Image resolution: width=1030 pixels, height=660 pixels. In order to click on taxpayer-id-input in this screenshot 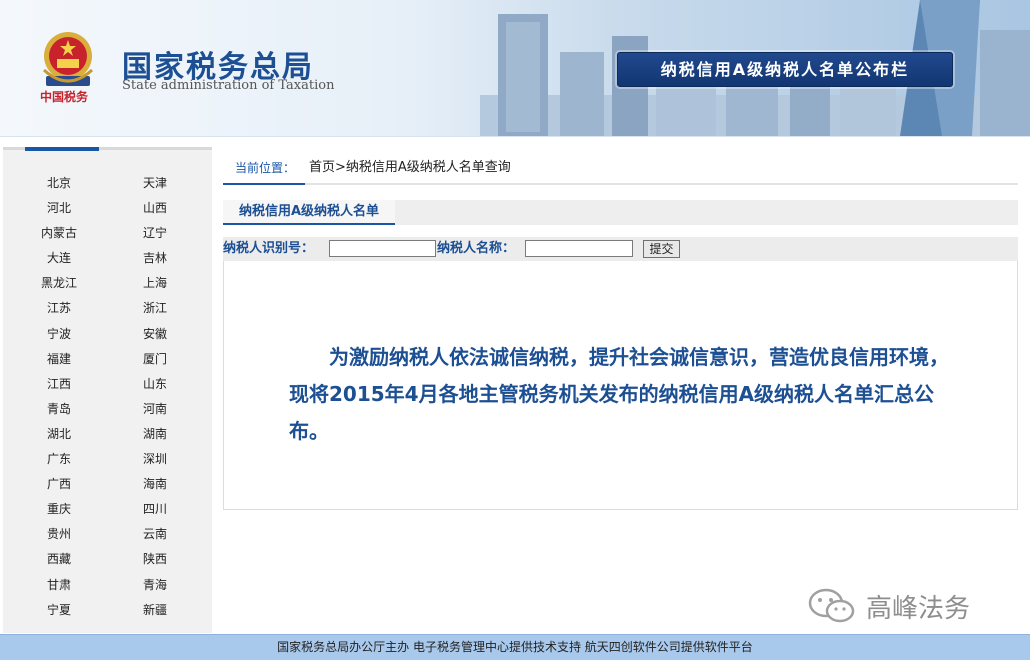, I will do `click(382, 248)`.